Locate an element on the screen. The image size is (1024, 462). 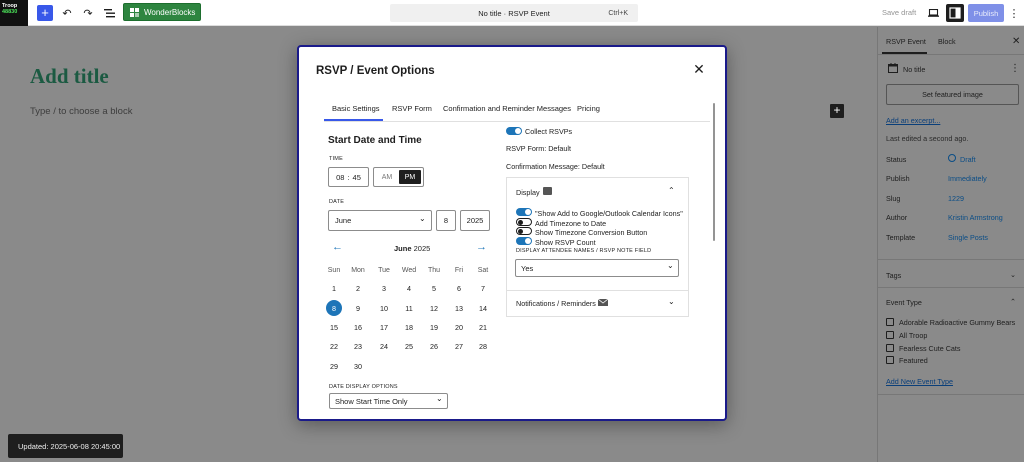
minute-field: 45 is located at coordinates (357, 177).